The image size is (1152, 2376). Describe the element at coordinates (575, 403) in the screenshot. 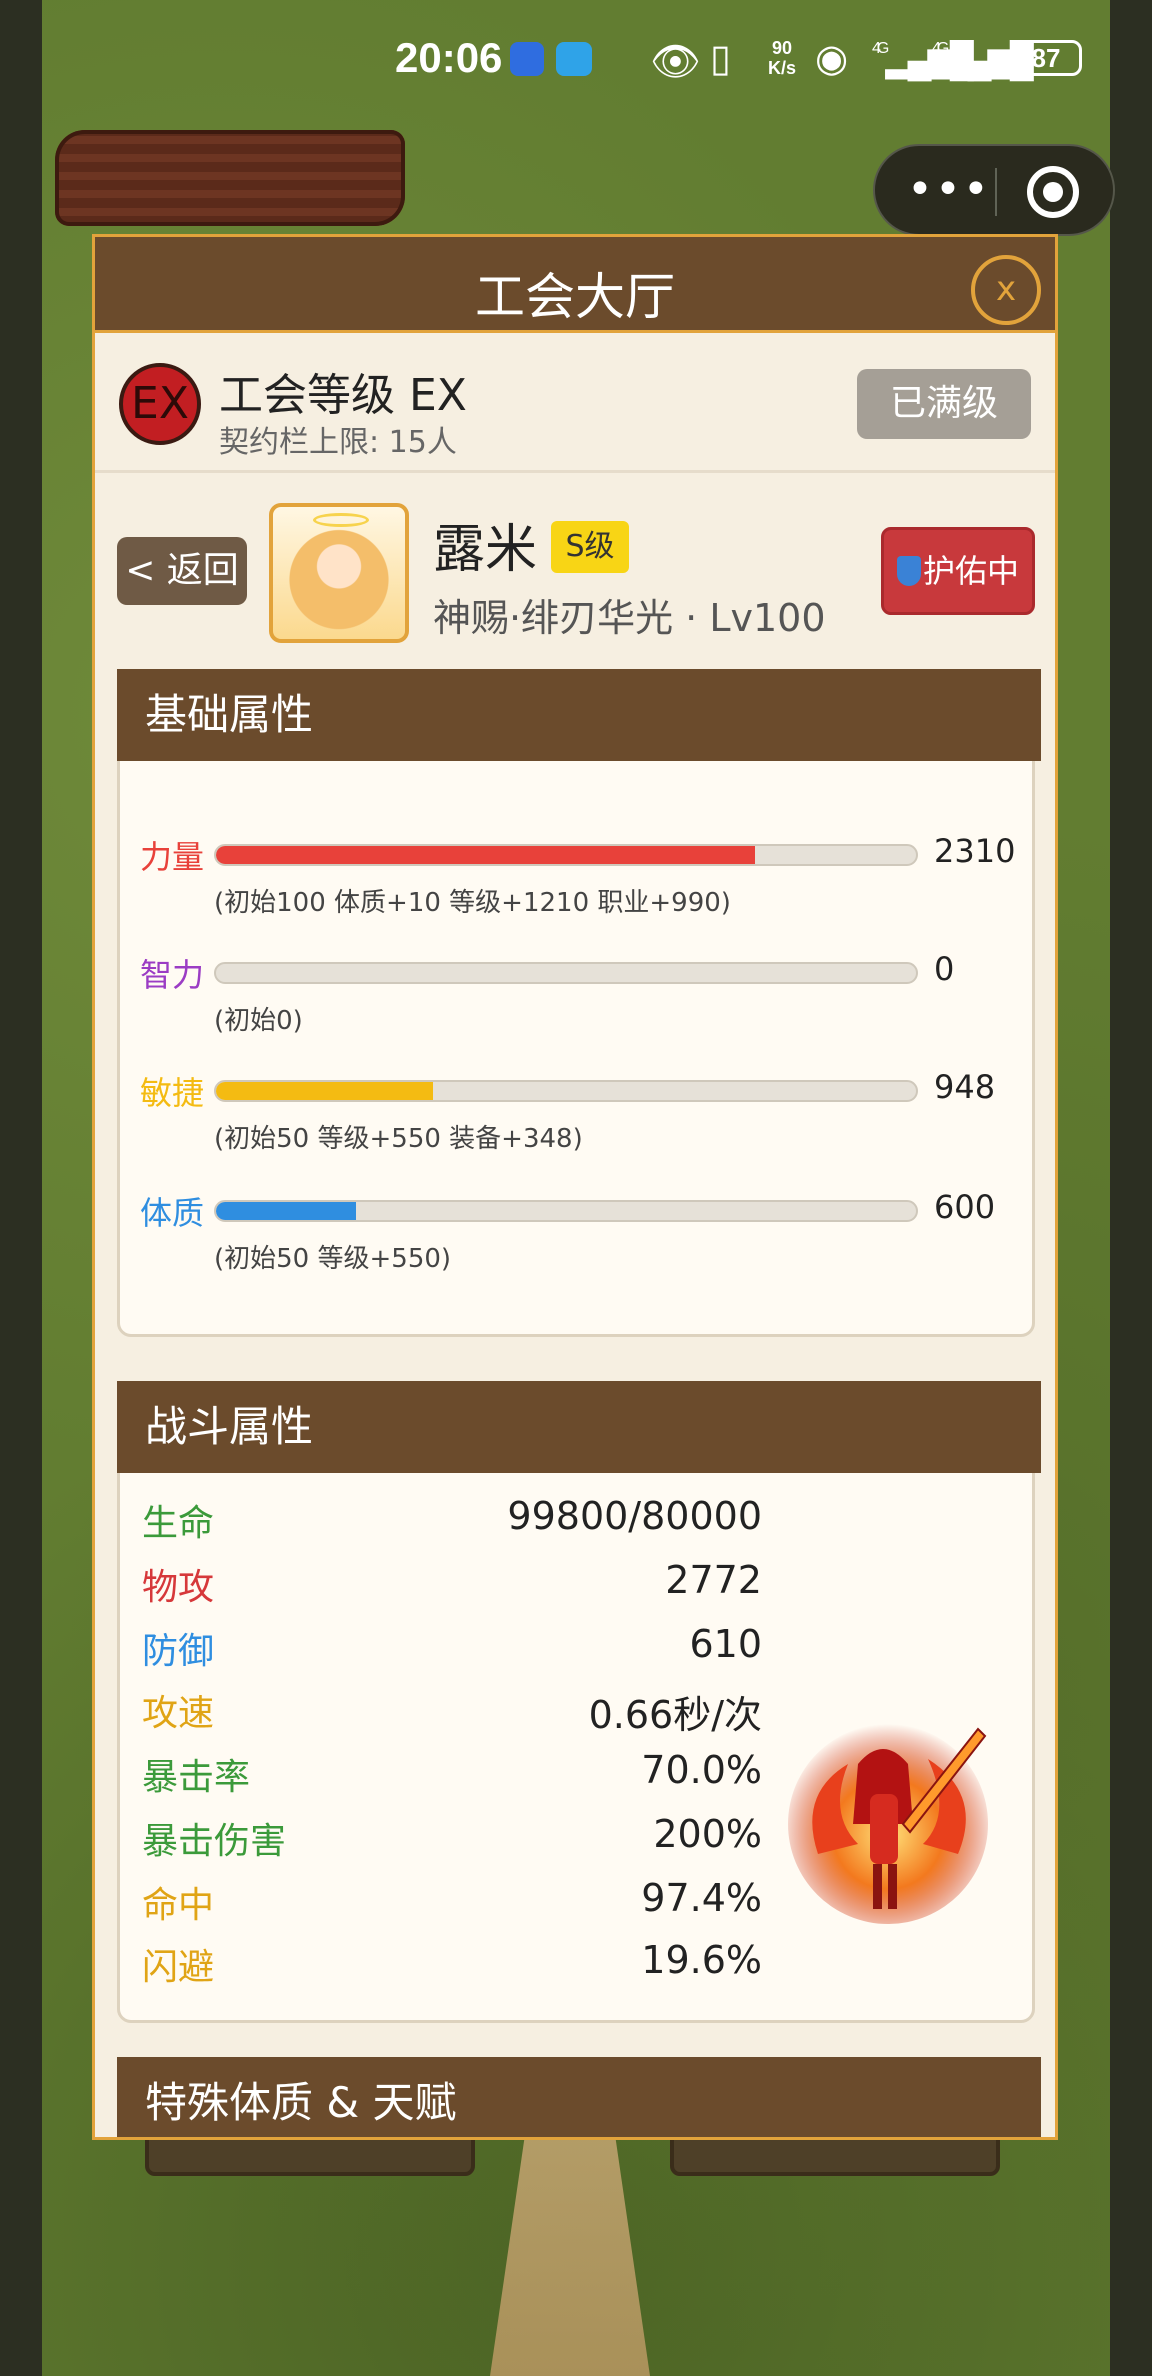

I see `guild-info-row: EX 工会等级 EX 契约栏上限: 15人 已满级` at that location.